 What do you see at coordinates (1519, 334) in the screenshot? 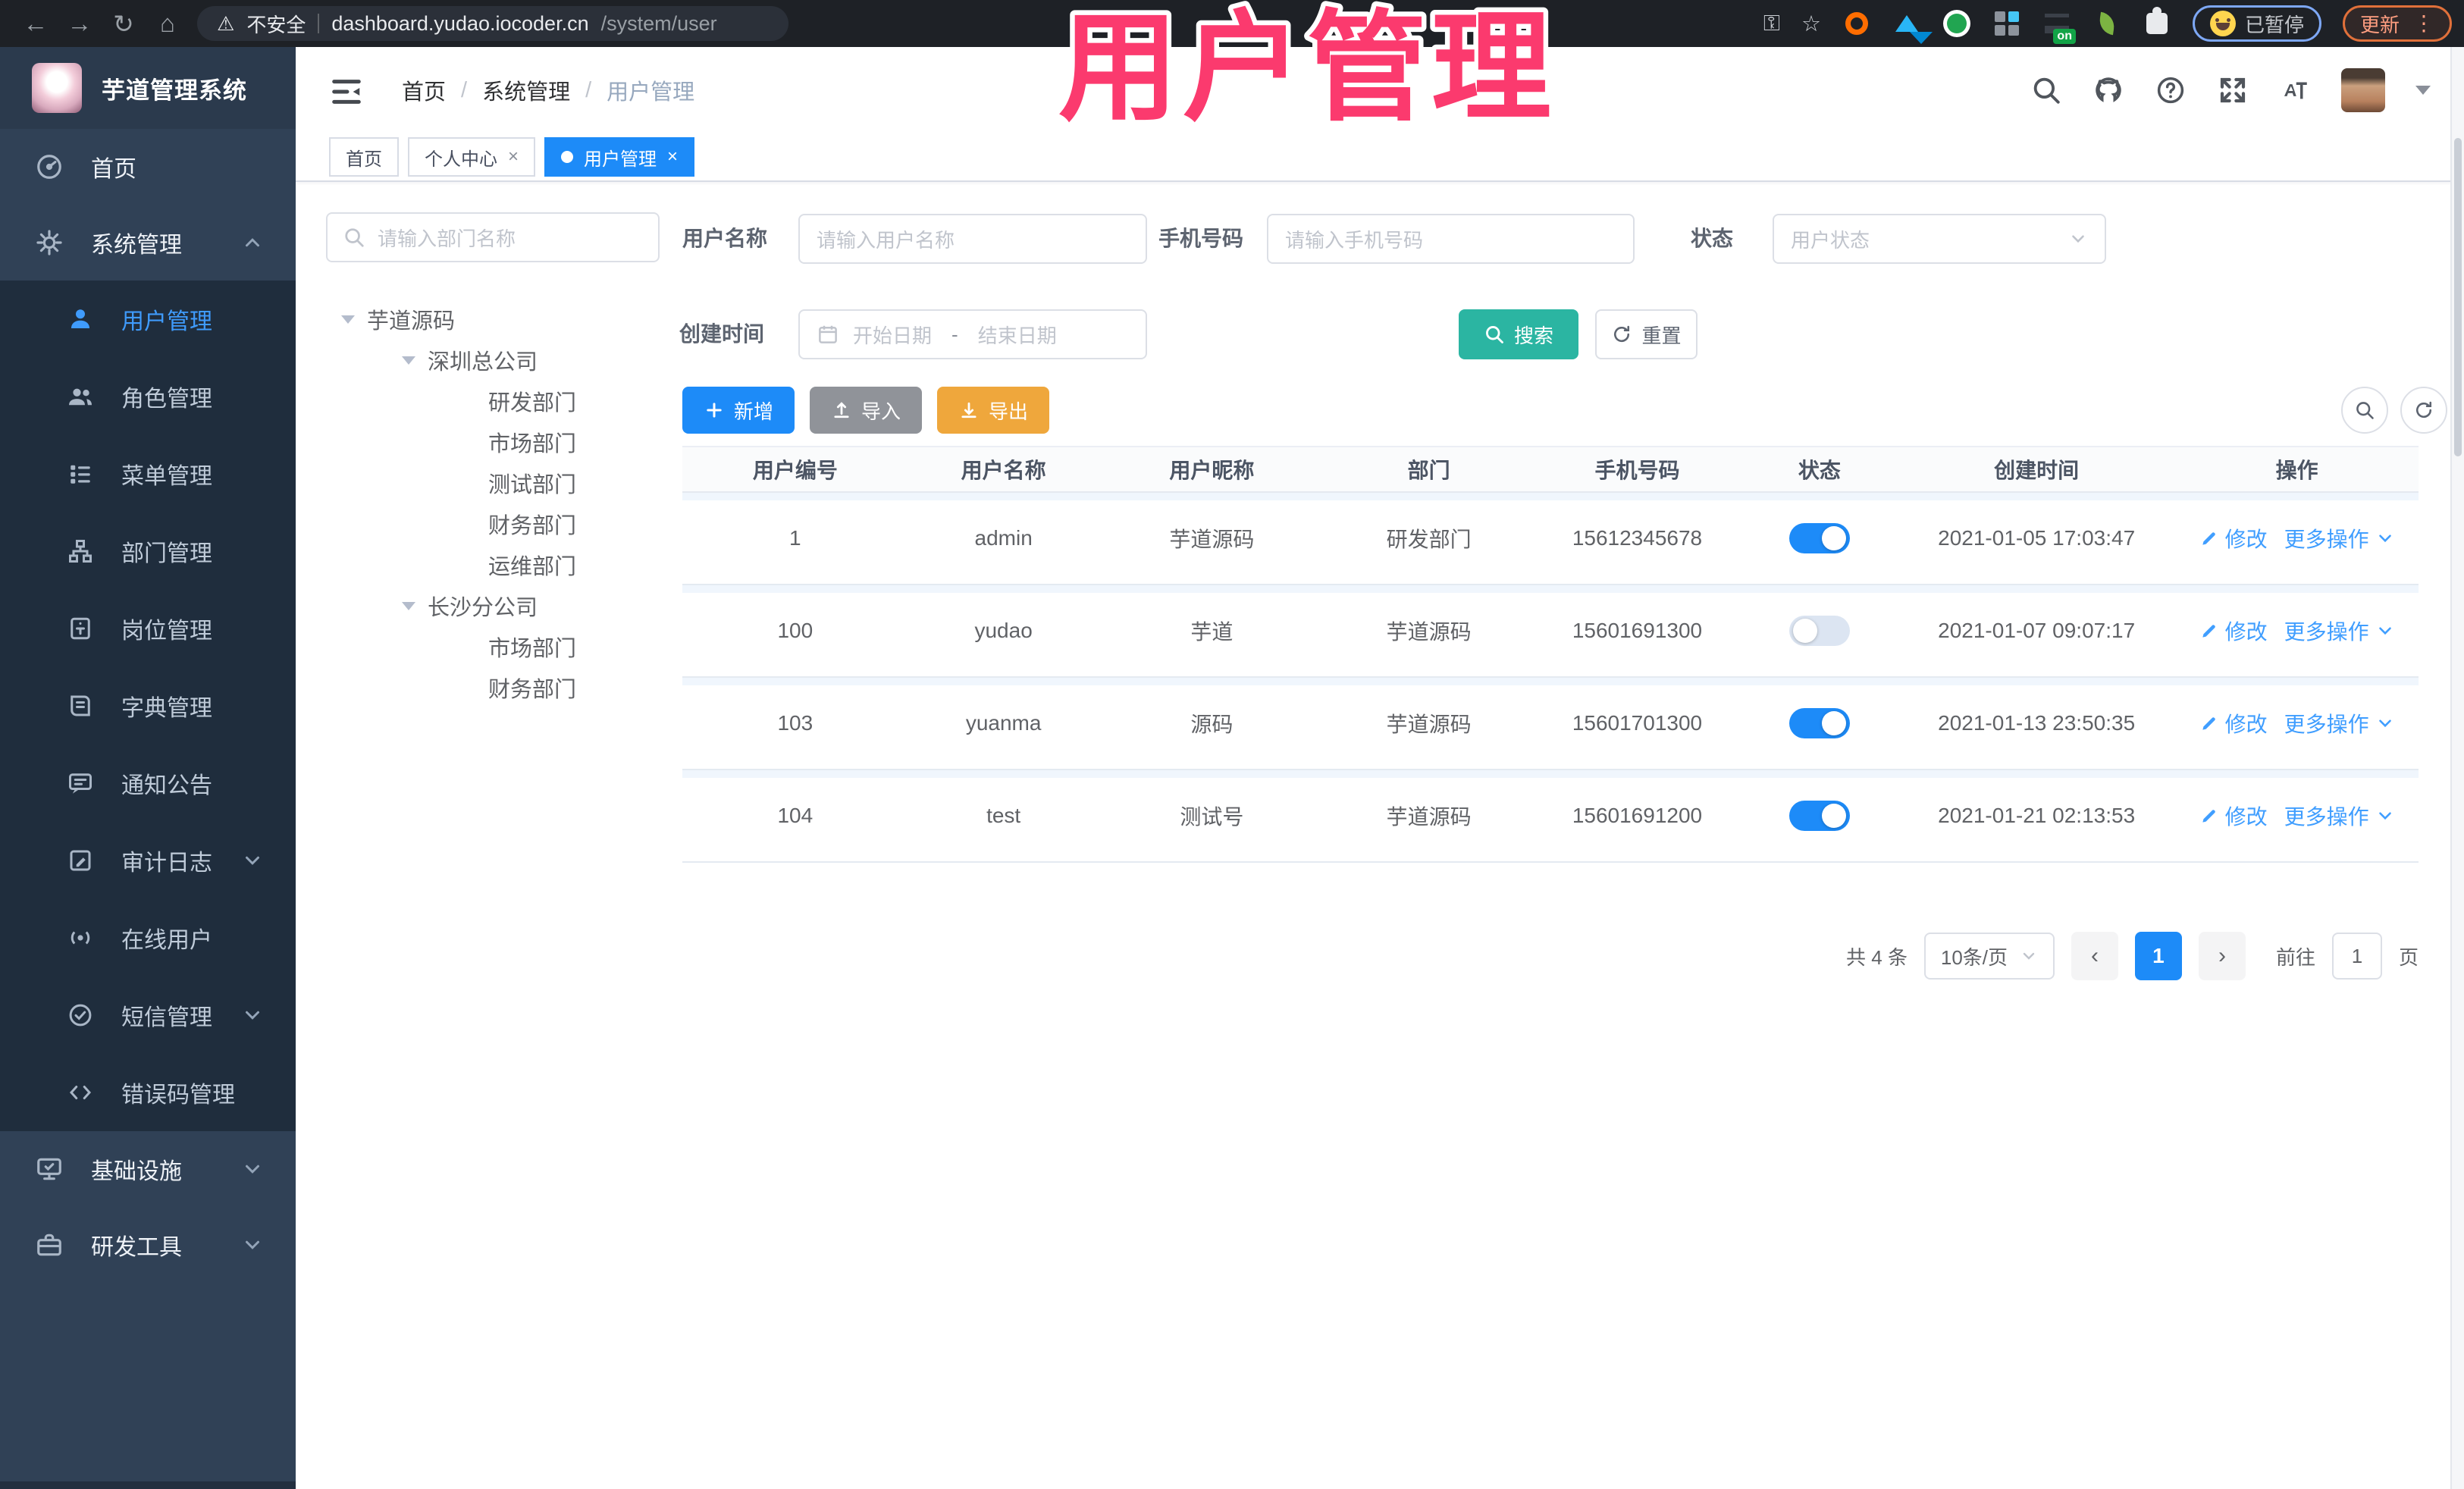
I see `search-button: 搜索` at bounding box center [1519, 334].